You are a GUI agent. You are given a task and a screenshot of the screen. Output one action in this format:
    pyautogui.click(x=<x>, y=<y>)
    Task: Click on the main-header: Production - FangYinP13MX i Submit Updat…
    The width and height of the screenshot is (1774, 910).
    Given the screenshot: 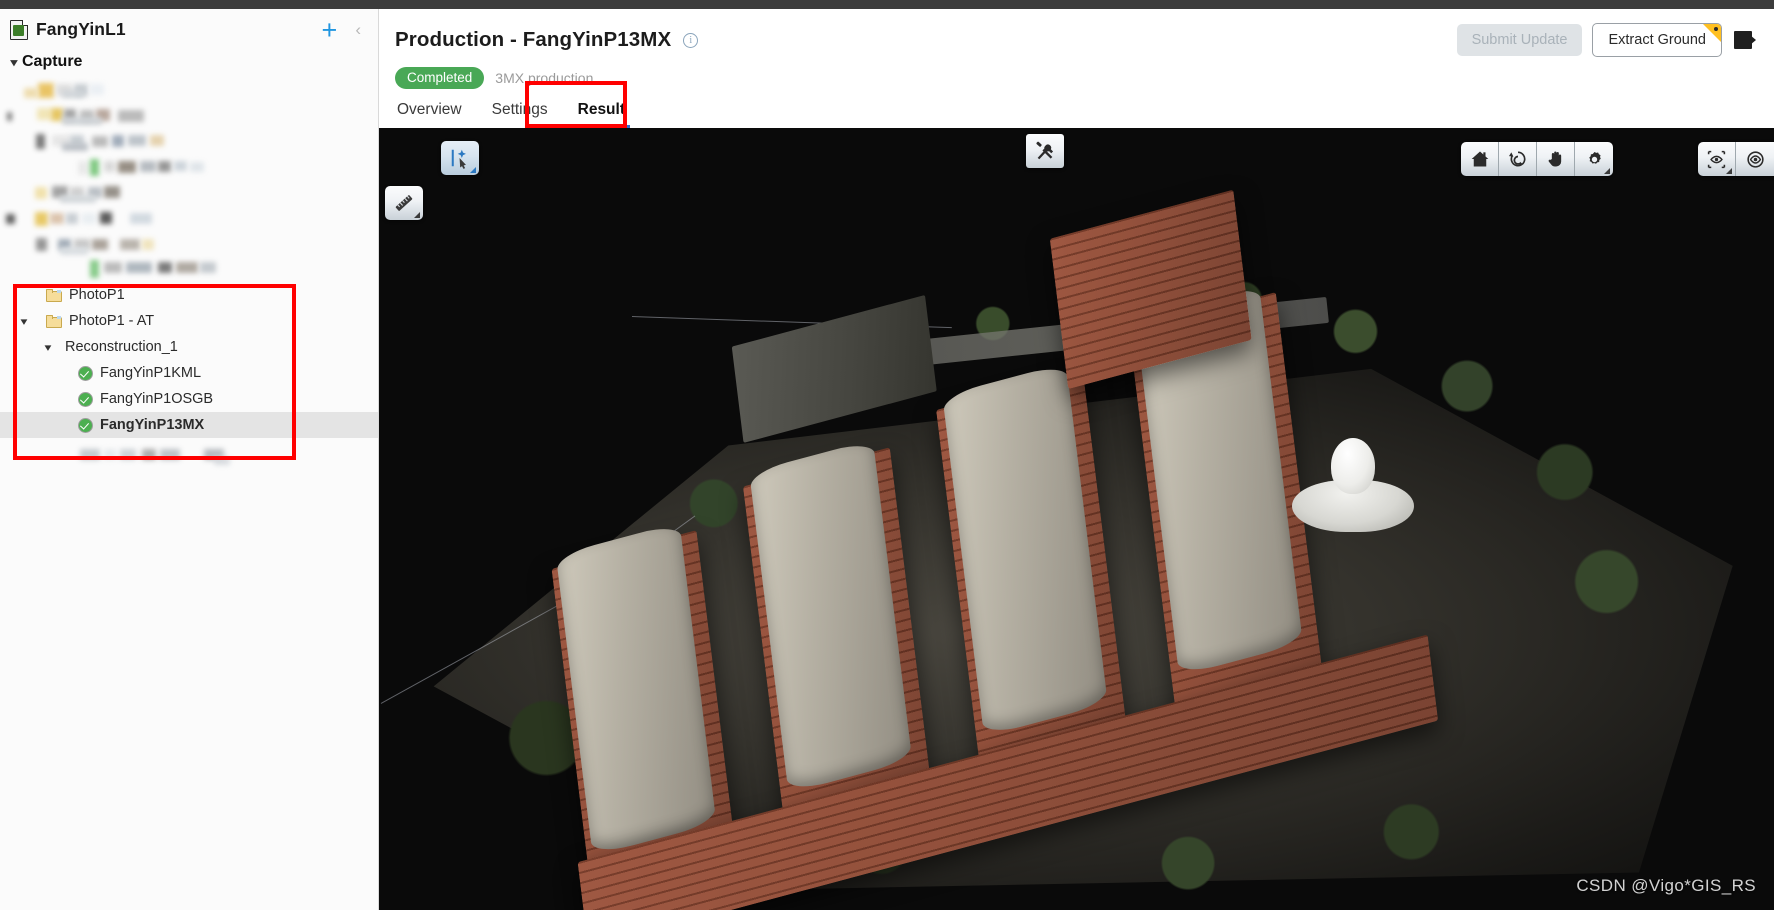 What is the action you would take?
    pyautogui.click(x=1076, y=68)
    